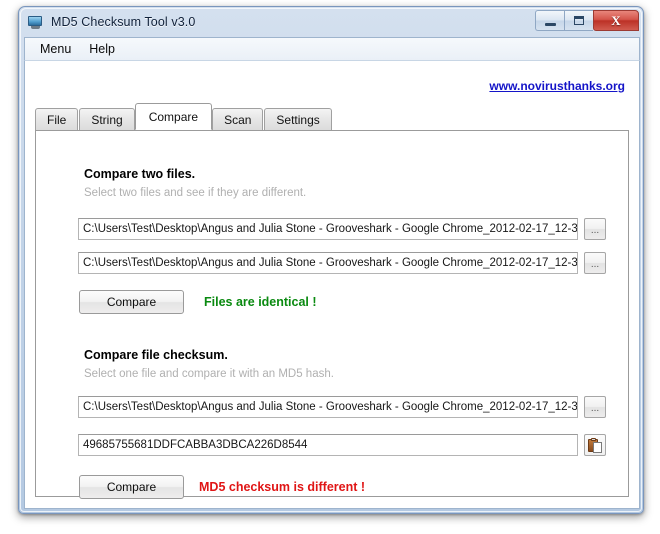 This screenshot has width=660, height=534. Describe the element at coordinates (282, 487) in the screenshot. I see `compare-checksum-result: MD5 checksum is different !` at that location.